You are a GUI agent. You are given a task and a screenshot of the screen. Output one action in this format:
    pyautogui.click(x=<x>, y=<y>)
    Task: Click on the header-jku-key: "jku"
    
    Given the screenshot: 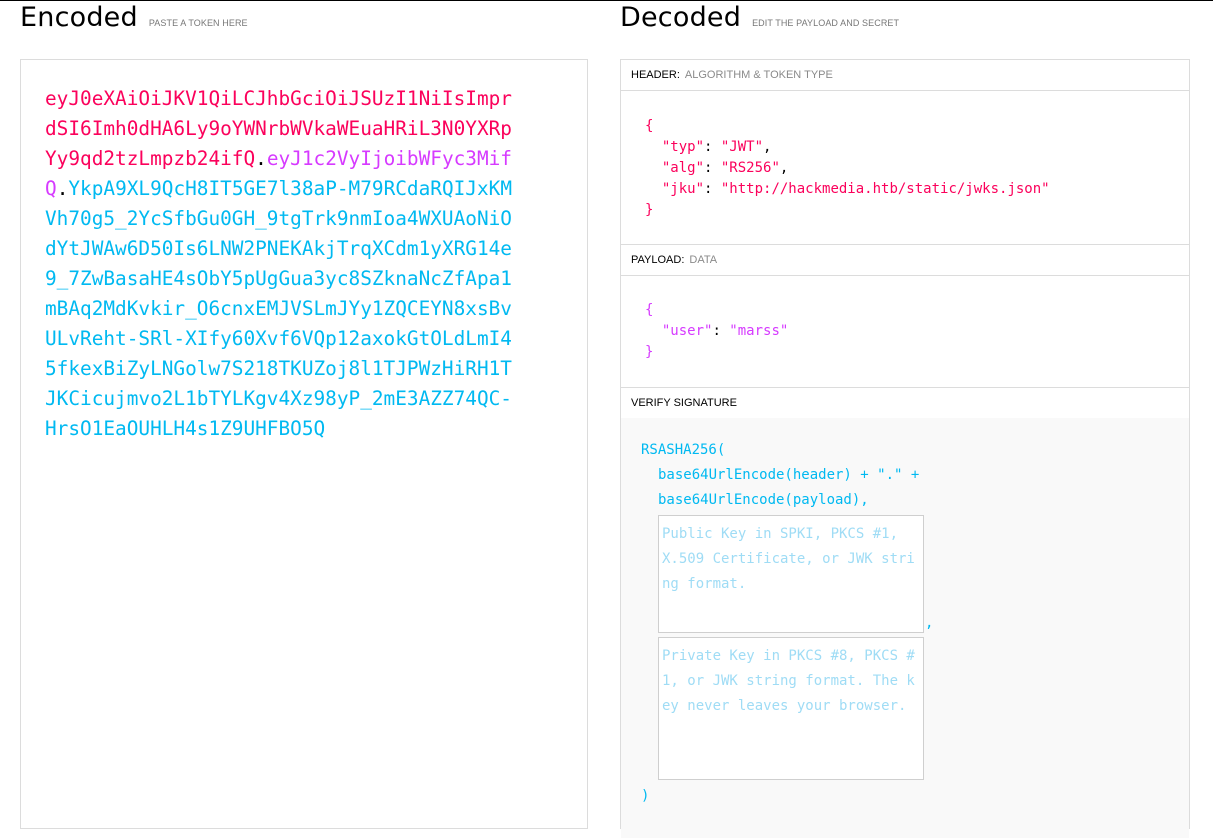 What is the action you would take?
    pyautogui.click(x=683, y=189)
    